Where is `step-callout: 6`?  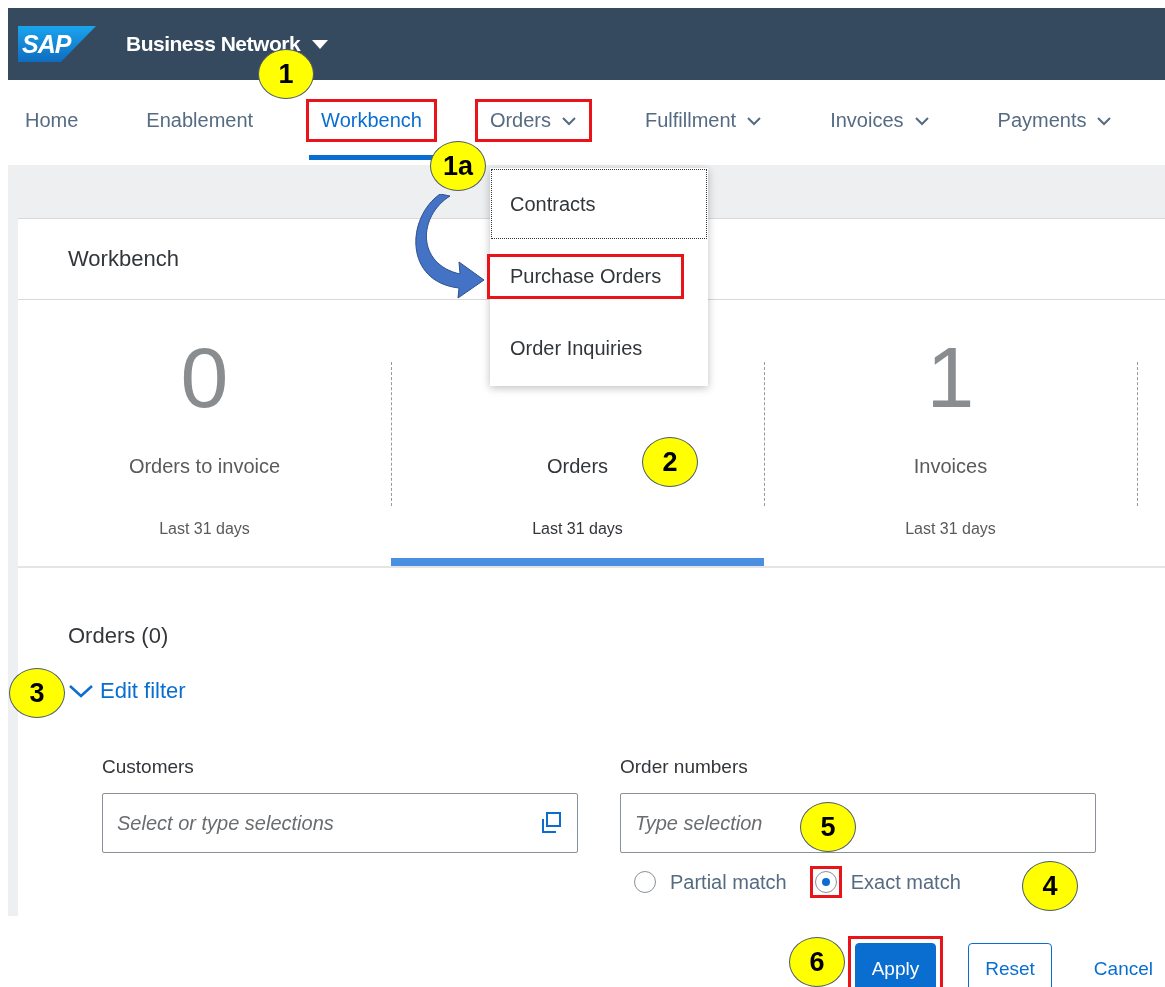 step-callout: 6 is located at coordinates (817, 962).